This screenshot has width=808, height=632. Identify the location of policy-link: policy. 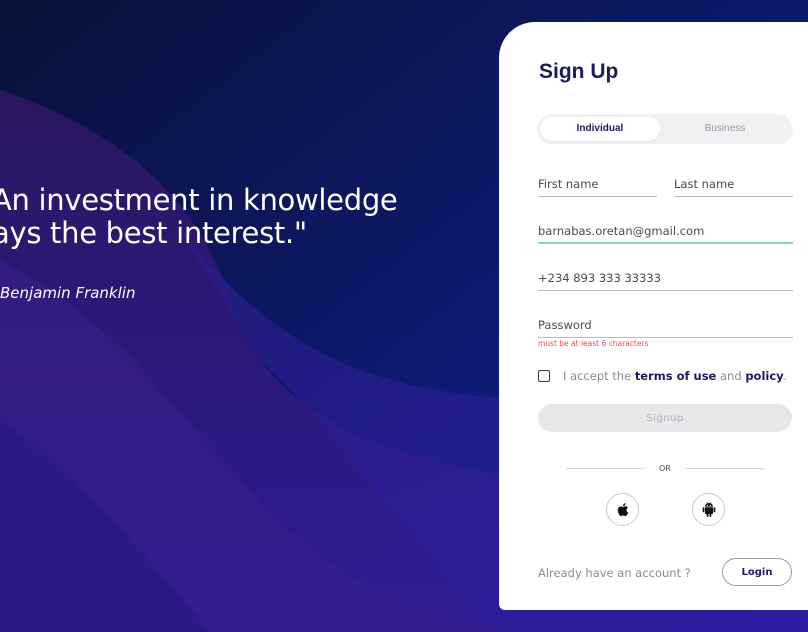
(764, 376).